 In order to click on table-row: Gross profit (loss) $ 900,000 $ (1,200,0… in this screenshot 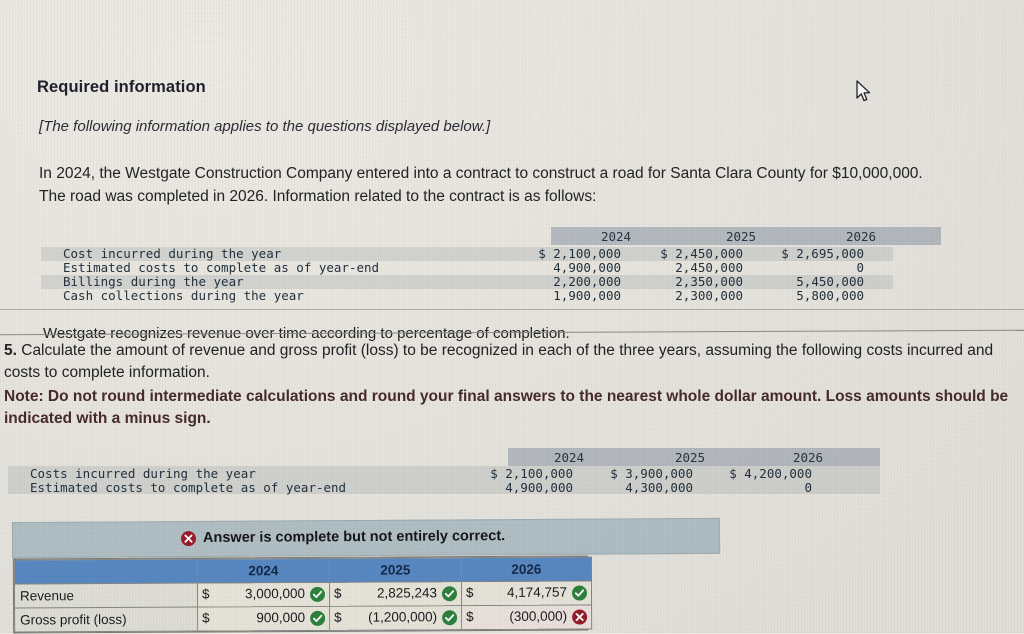, I will do `click(303, 618)`.